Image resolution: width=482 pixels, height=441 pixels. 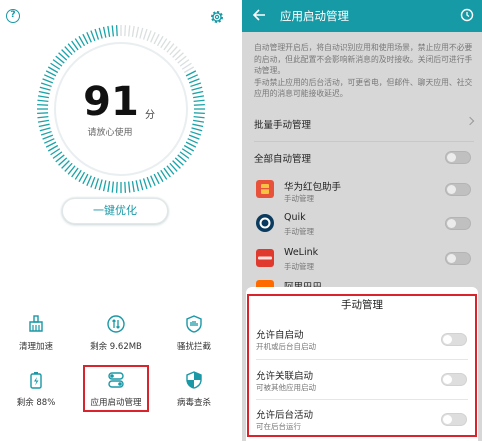 What do you see at coordinates (36, 323) in the screenshot?
I see `broom-icon` at bounding box center [36, 323].